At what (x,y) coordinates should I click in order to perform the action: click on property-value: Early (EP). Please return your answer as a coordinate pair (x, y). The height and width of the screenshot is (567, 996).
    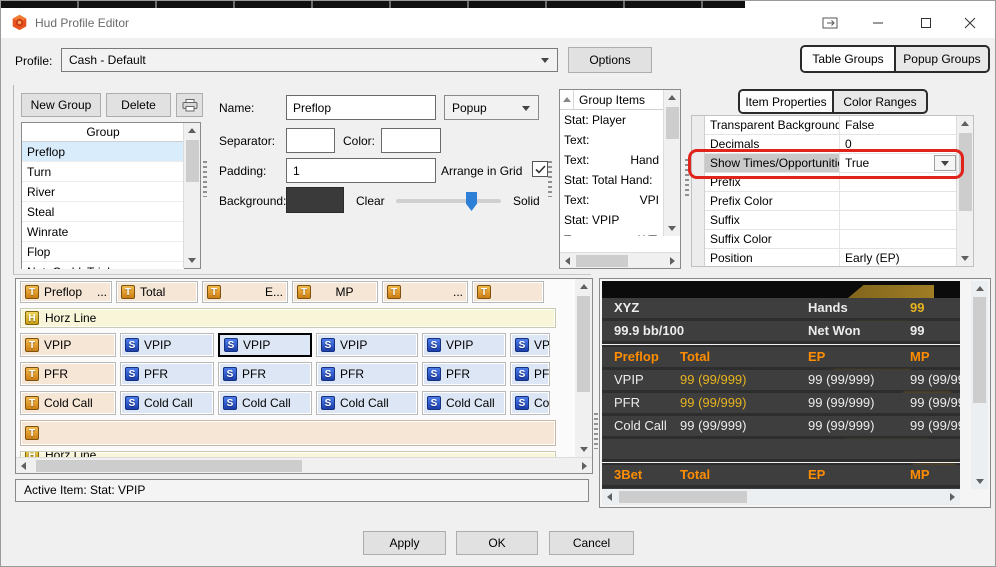
    Looking at the image, I should click on (898, 257).